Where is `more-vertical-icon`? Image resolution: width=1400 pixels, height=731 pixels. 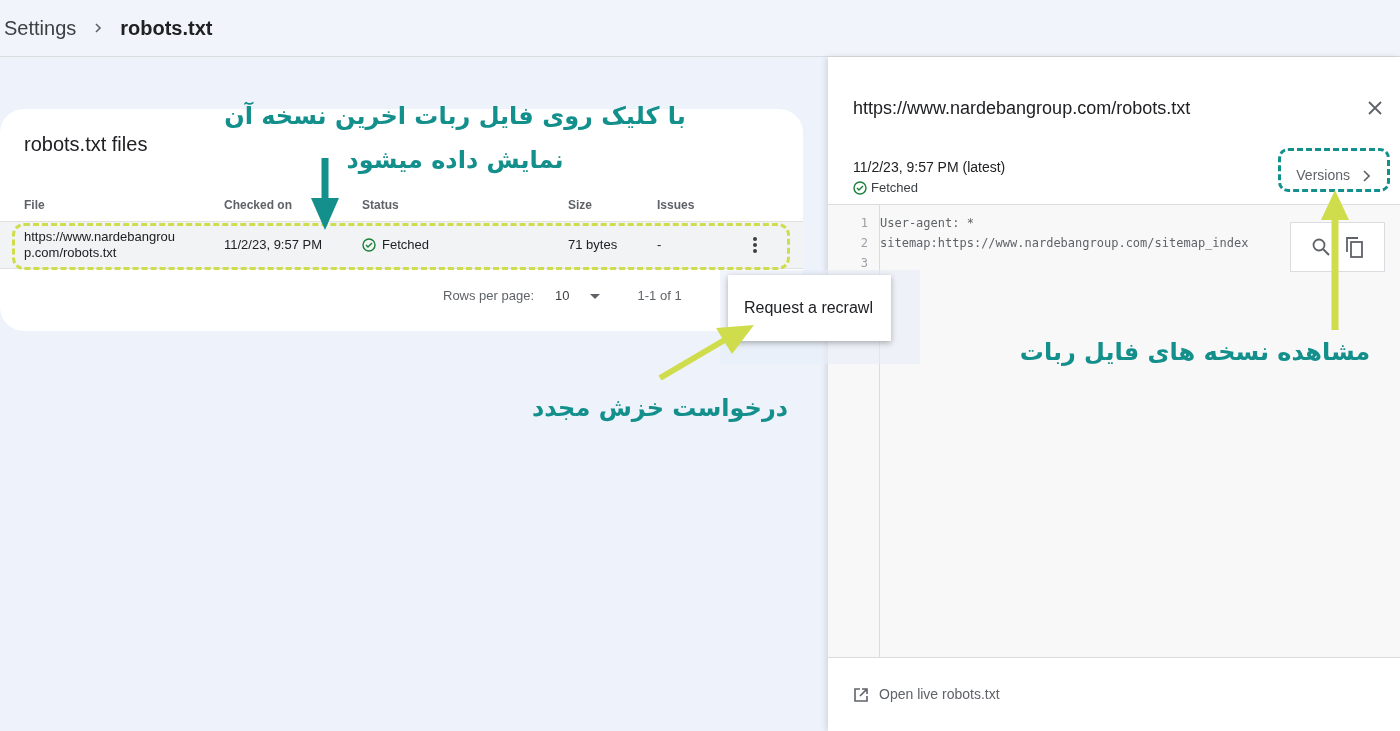
more-vertical-icon is located at coordinates (755, 245).